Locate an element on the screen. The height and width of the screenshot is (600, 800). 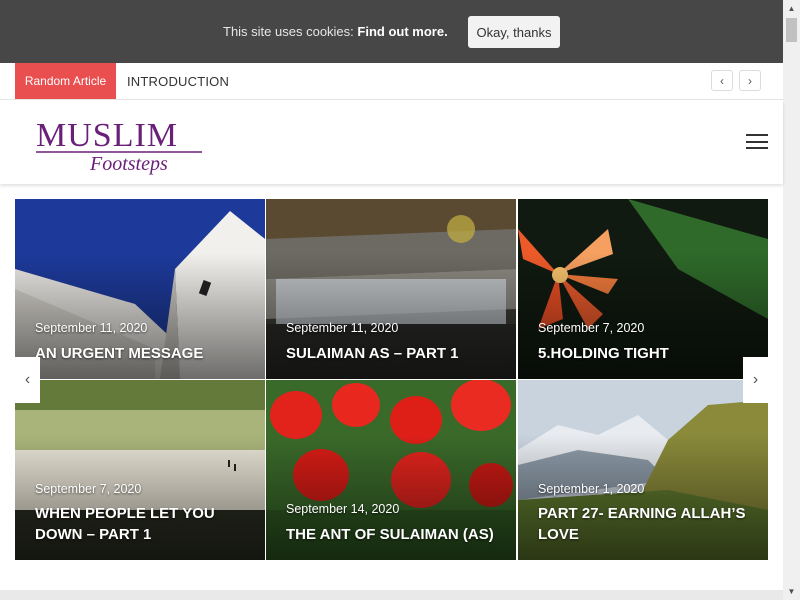
site-header: MUSLIM Footsteps is located at coordinates (391, 142).